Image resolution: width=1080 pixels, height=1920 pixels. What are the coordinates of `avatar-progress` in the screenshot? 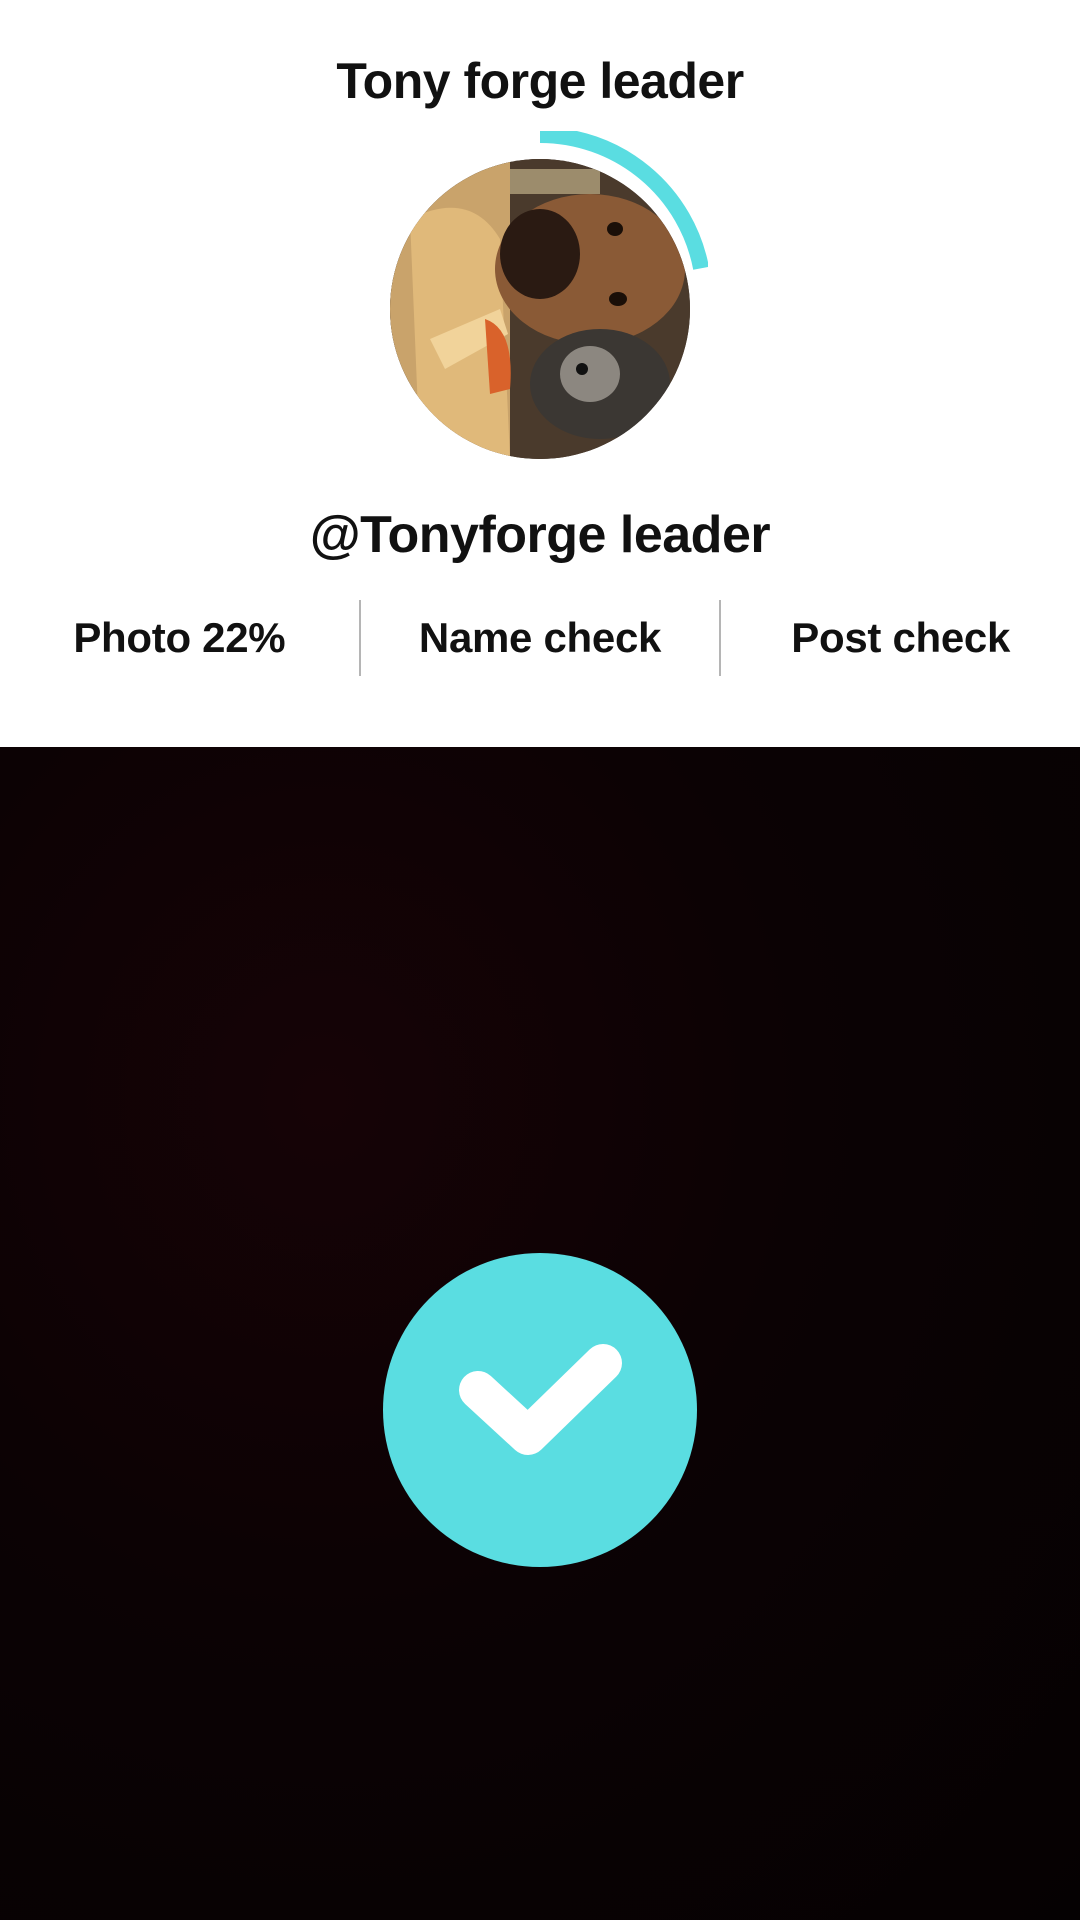 It's located at (540, 299).